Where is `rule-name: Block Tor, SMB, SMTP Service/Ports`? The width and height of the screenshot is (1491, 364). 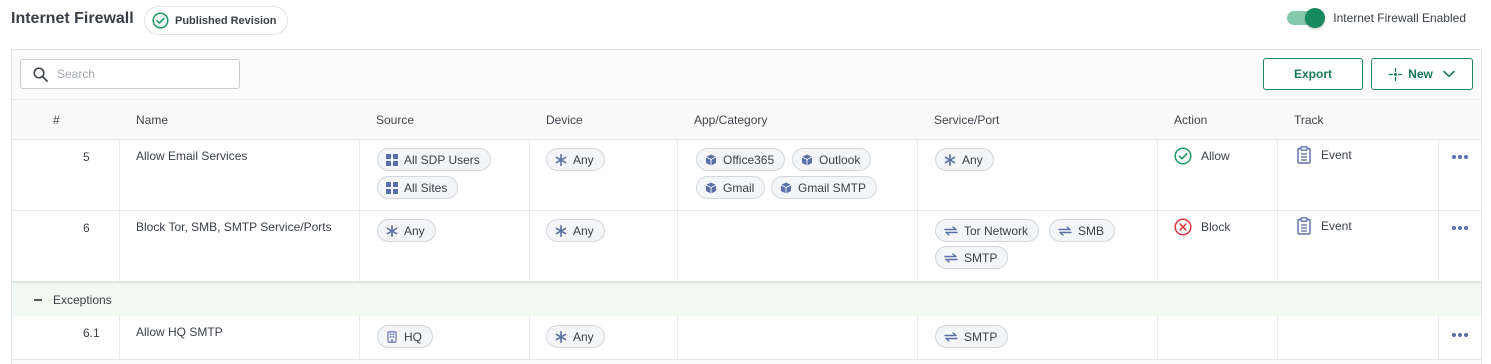 rule-name: Block Tor, SMB, SMTP Service/Ports is located at coordinates (234, 227).